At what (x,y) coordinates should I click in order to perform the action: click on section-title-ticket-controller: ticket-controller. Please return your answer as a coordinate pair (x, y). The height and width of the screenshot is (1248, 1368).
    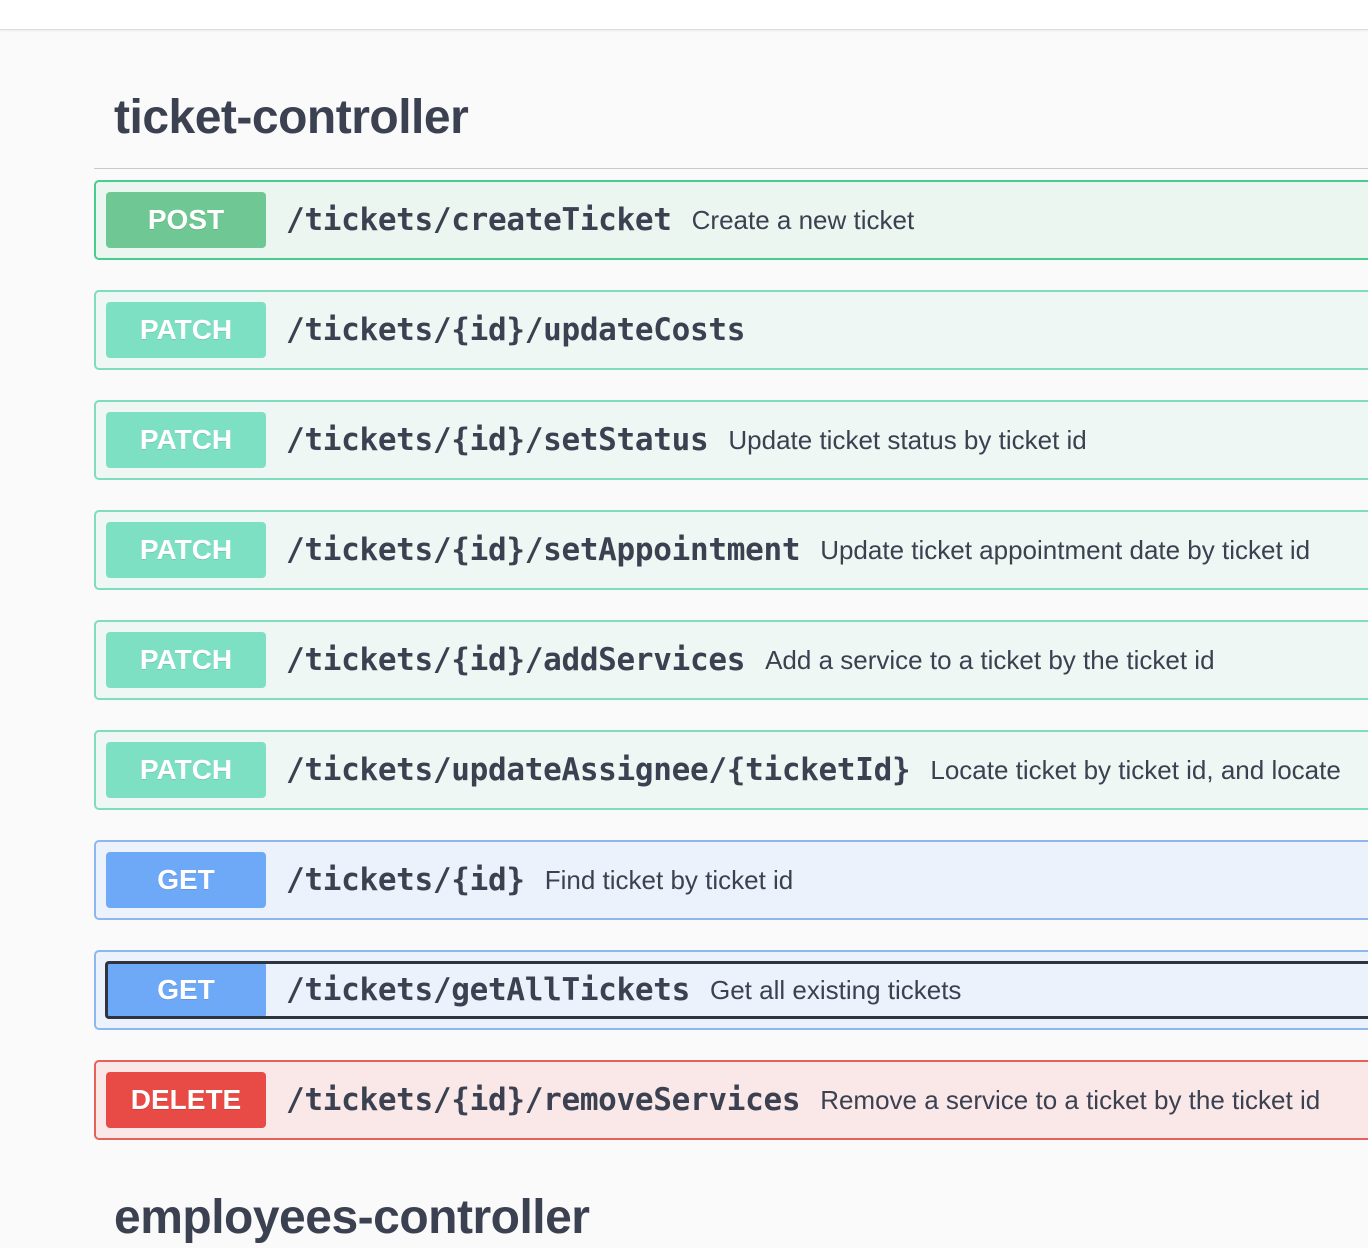
    Looking at the image, I should click on (291, 117).